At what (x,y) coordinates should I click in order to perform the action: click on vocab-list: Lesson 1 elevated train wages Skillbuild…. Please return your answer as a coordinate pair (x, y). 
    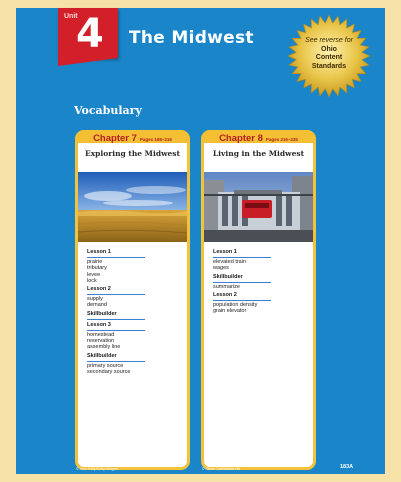
    Looking at the image, I should click on (242, 281).